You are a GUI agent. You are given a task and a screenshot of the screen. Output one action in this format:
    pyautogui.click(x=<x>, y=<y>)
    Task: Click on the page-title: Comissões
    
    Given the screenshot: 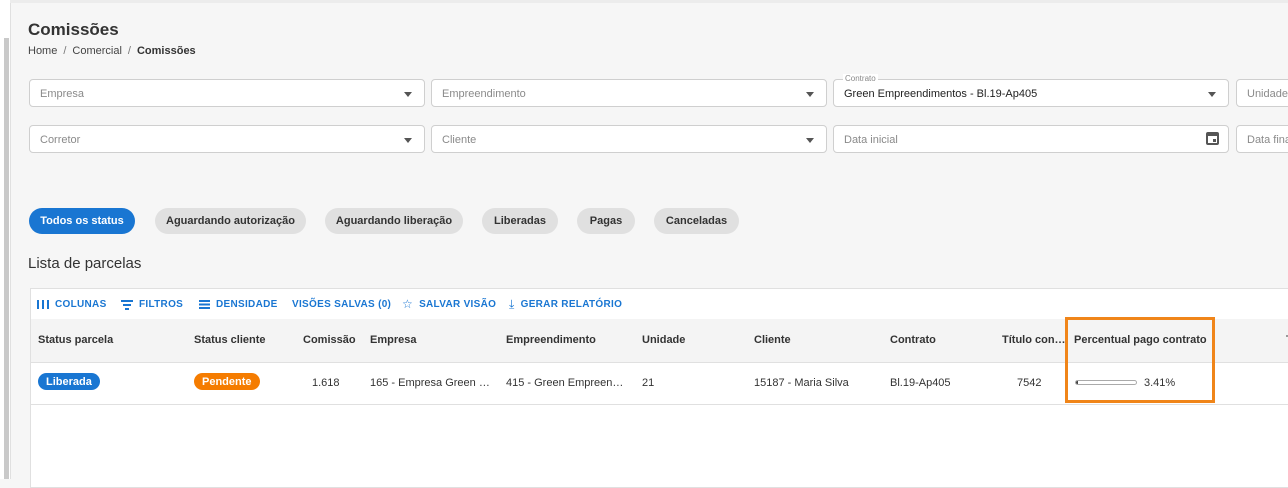 What is the action you would take?
    pyautogui.click(x=73, y=29)
    